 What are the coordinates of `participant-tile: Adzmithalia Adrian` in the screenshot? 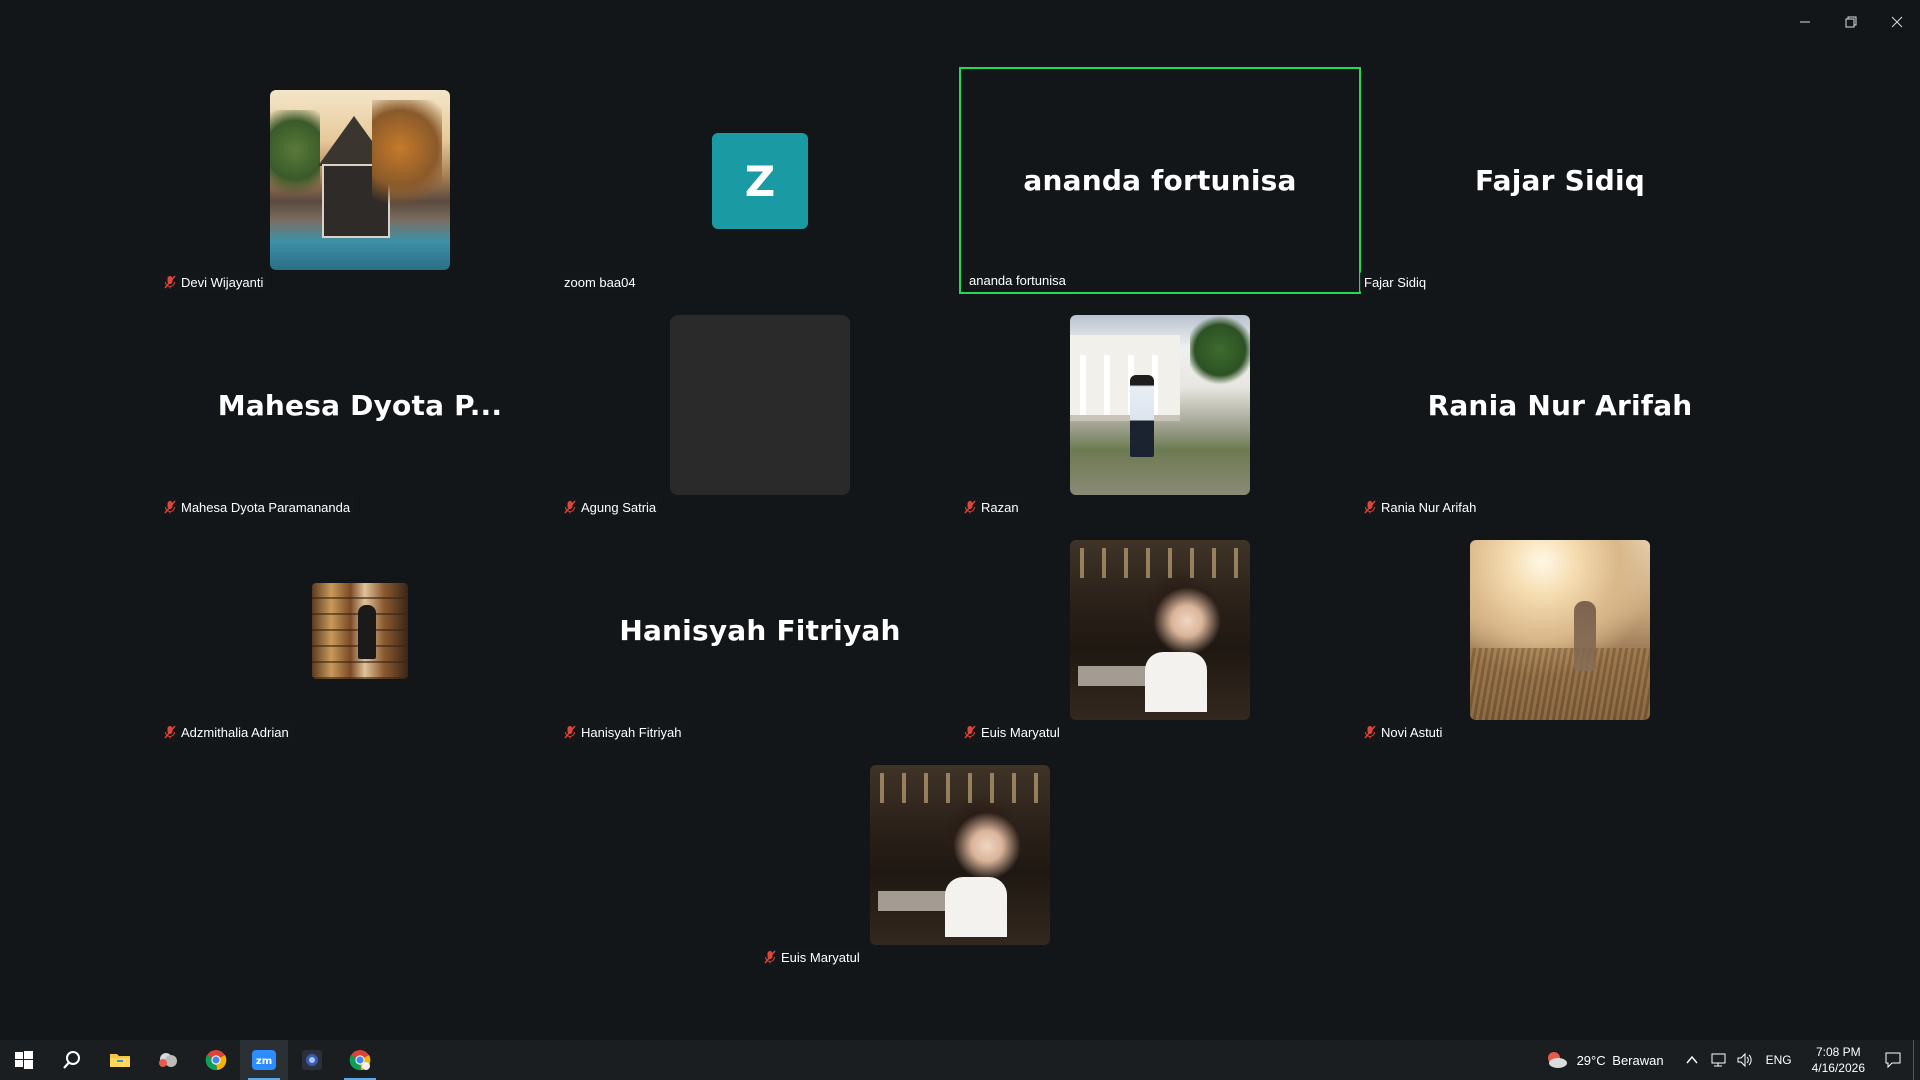 It's located at (360, 630).